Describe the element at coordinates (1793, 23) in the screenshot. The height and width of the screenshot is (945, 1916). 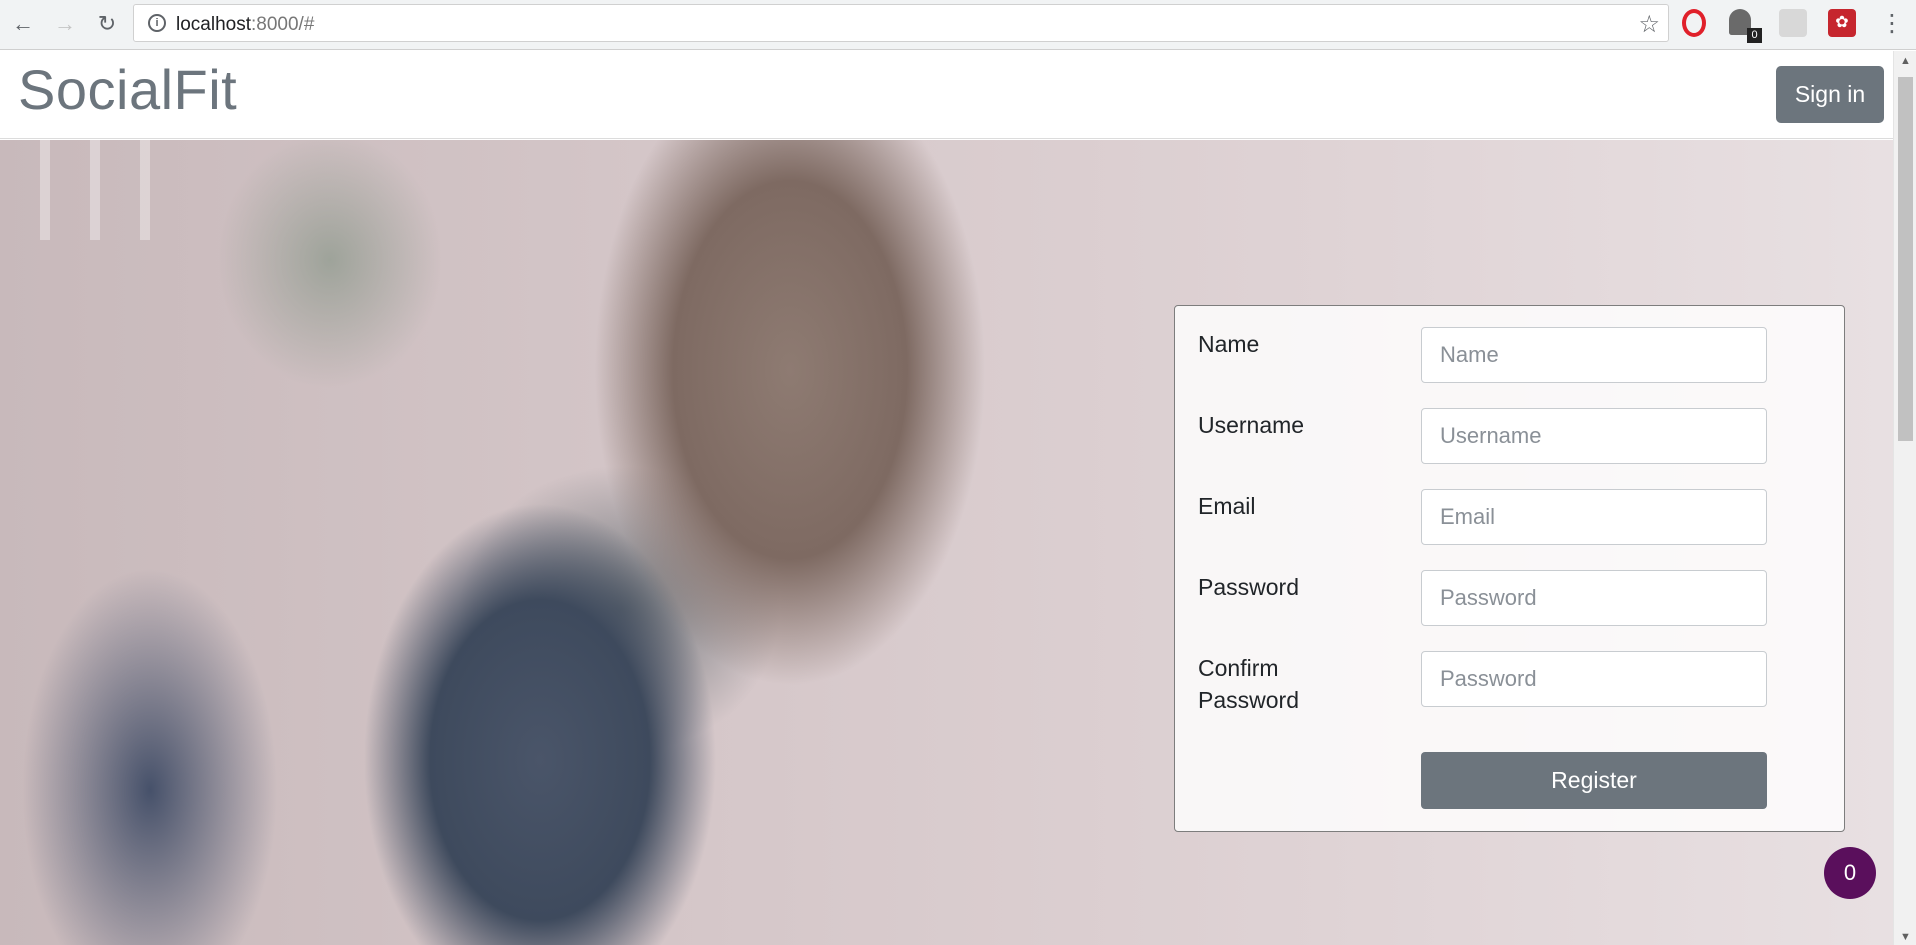
I see `css-extension-icon` at that location.